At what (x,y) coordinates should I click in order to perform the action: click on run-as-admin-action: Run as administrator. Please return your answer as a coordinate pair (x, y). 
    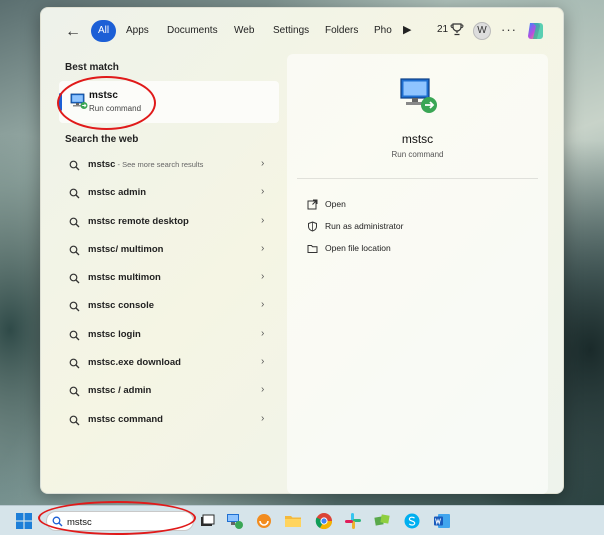
    Looking at the image, I should click on (417, 228).